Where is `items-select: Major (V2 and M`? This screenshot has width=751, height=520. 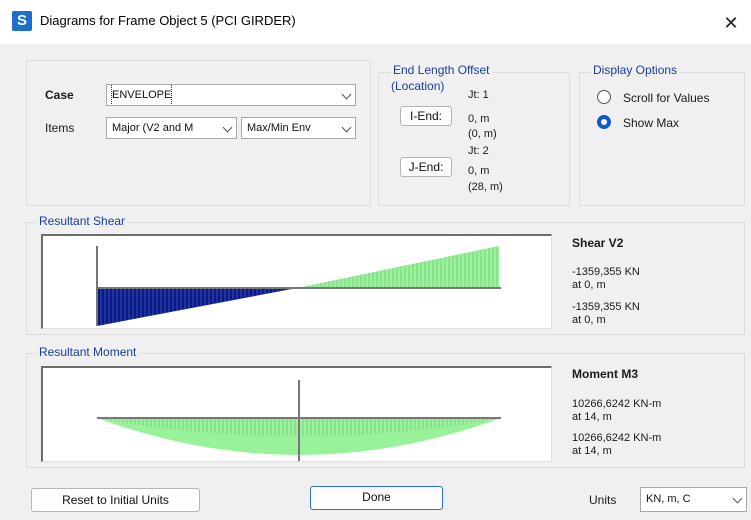
items-select: Major (V2 and M is located at coordinates (171, 128).